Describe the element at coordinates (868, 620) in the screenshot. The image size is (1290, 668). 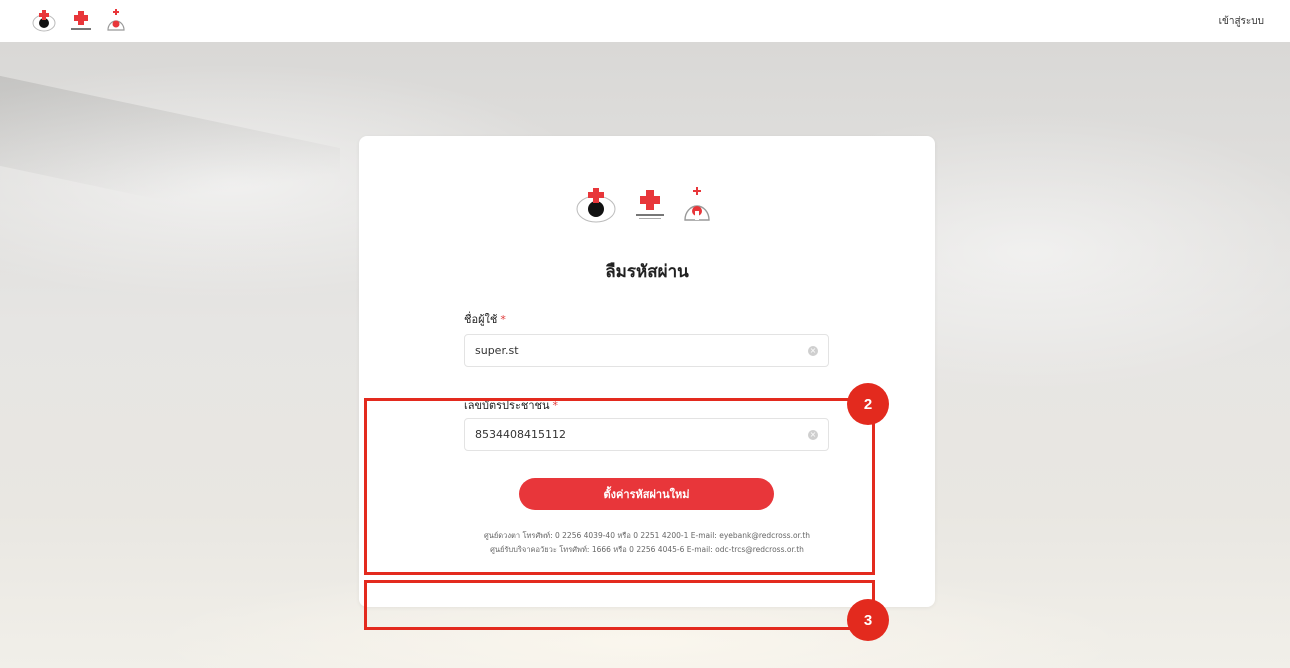
I see `annotation-badge-3: 3` at that location.